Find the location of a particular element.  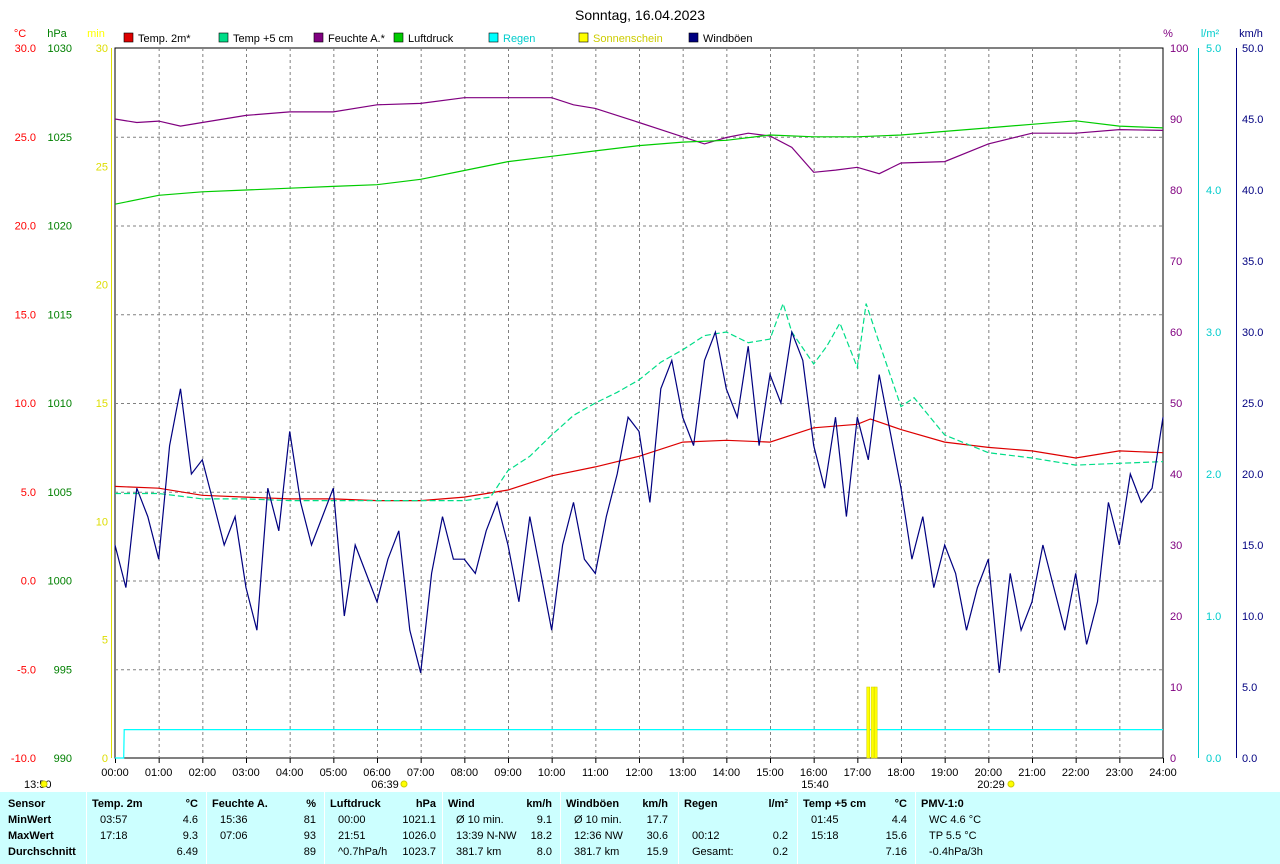

stats-column-title: Windböen is located at coordinates (593, 804).